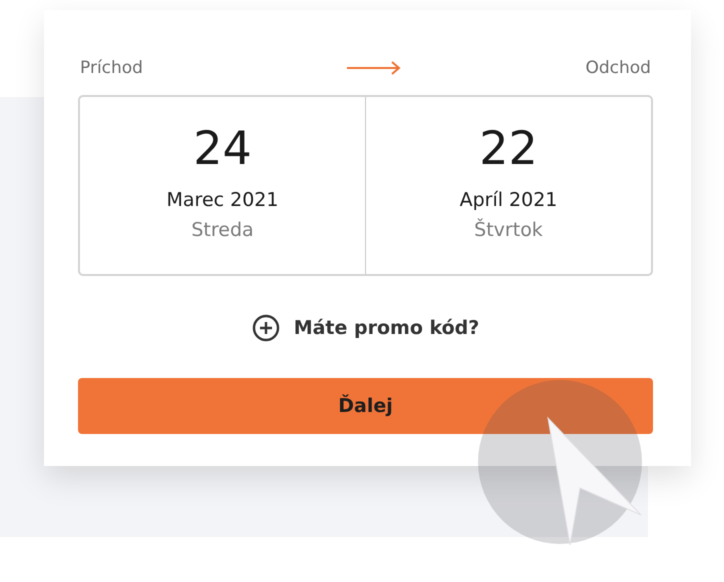 Image resolution: width=724 pixels, height=582 pixels. What do you see at coordinates (365, 406) in the screenshot?
I see `next-button: Ďalej` at bounding box center [365, 406].